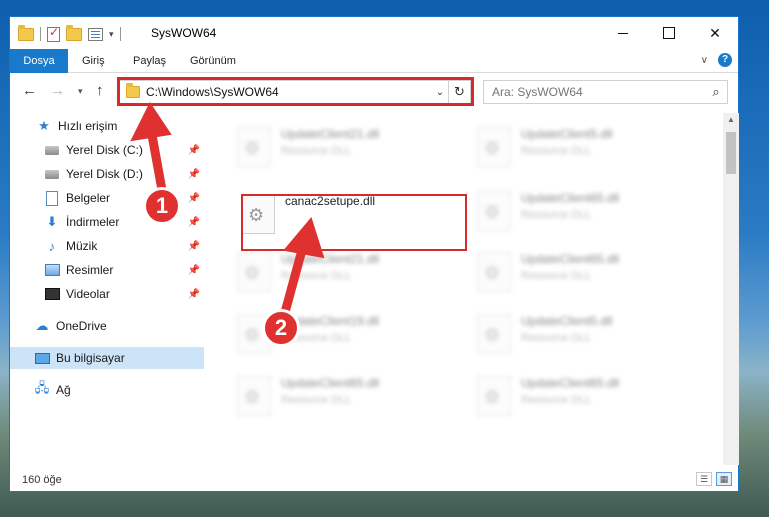 The height and width of the screenshot is (517, 769). I want to click on annotation-arrows, so click(227, 211).